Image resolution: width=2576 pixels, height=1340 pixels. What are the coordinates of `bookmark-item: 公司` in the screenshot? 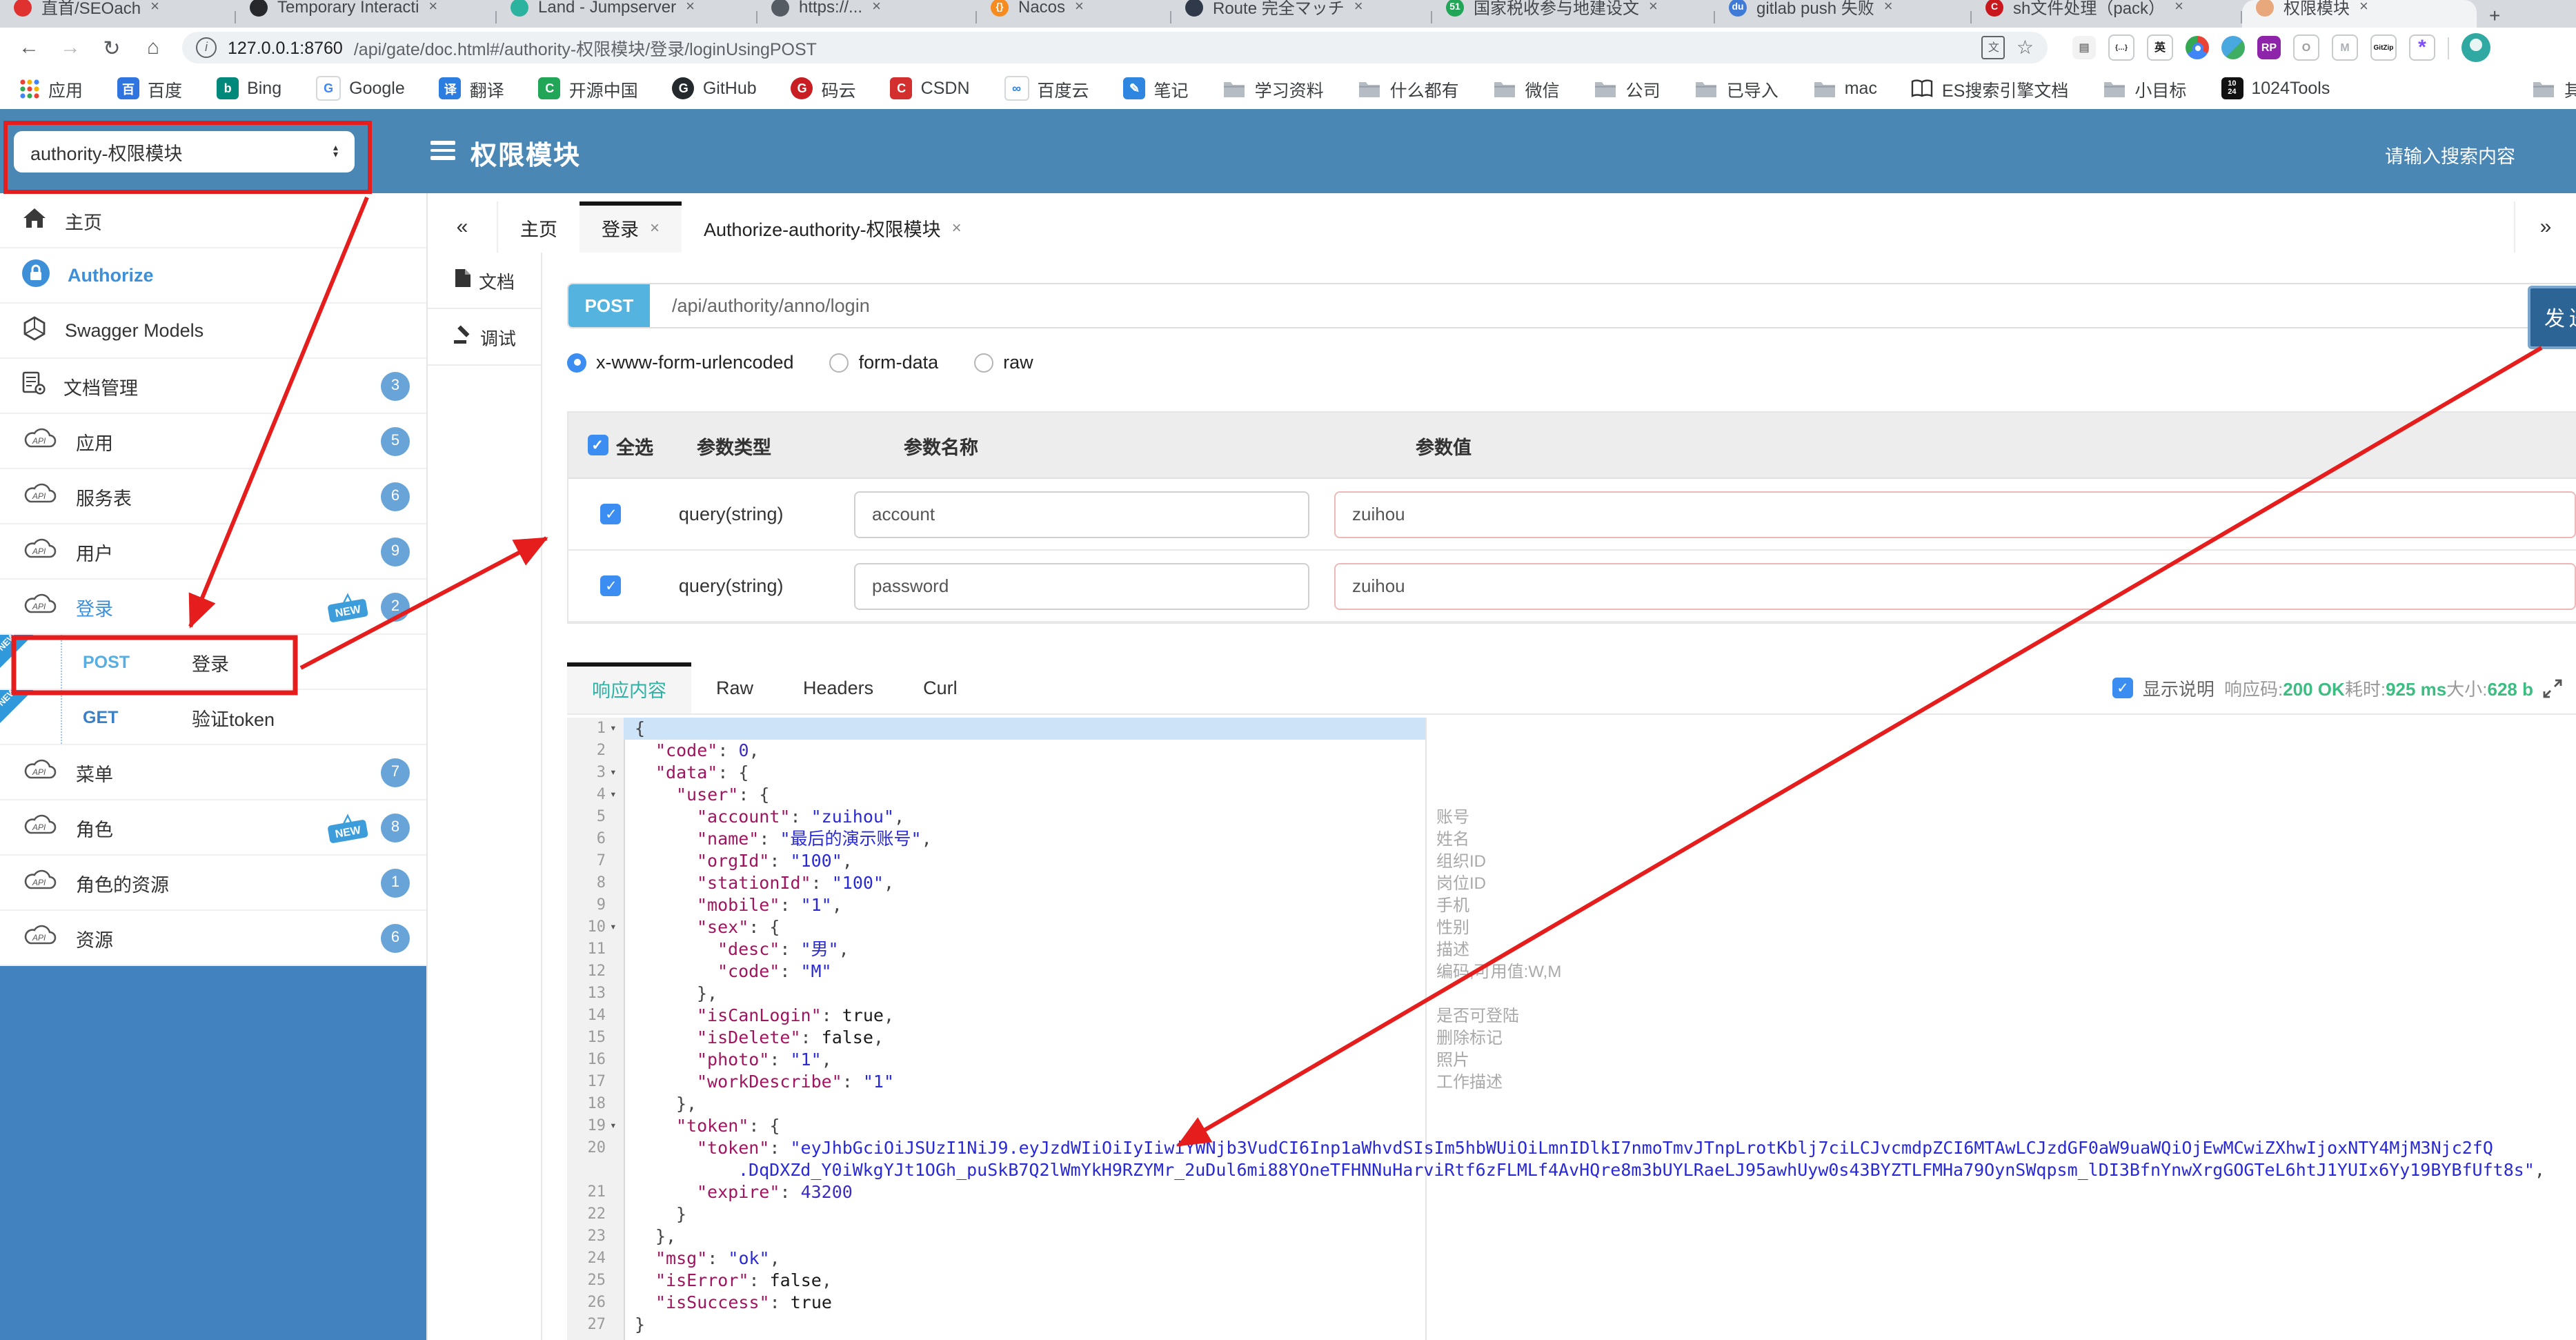 It's located at (1627, 88).